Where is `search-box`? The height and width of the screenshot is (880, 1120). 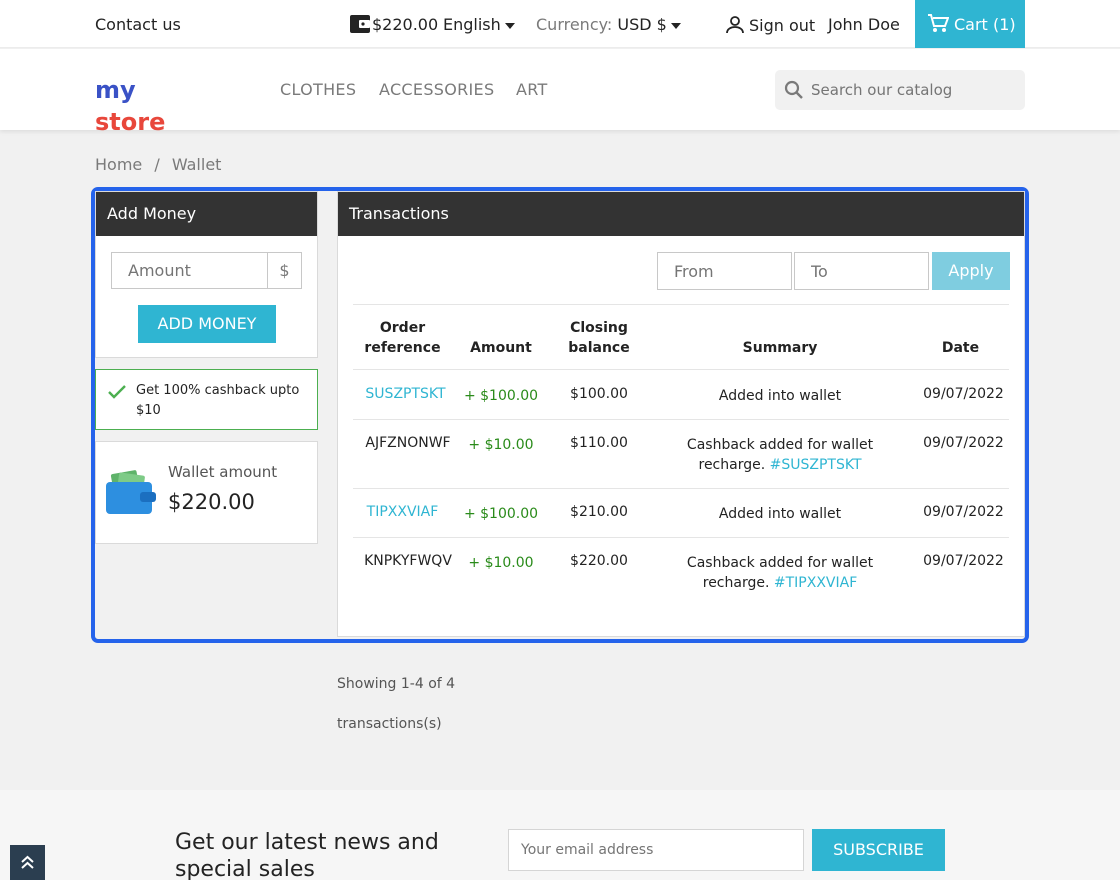 search-box is located at coordinates (900, 90).